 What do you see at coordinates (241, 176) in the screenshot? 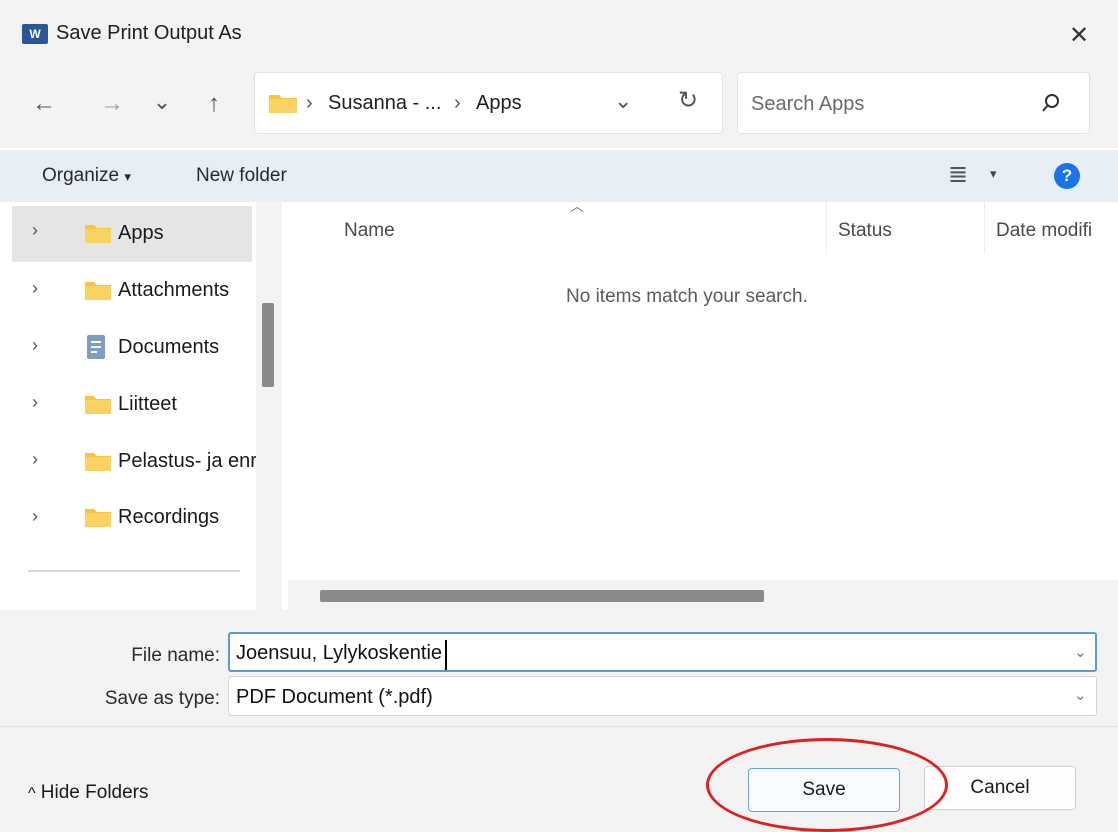
I see `new-folder-button: New folder` at bounding box center [241, 176].